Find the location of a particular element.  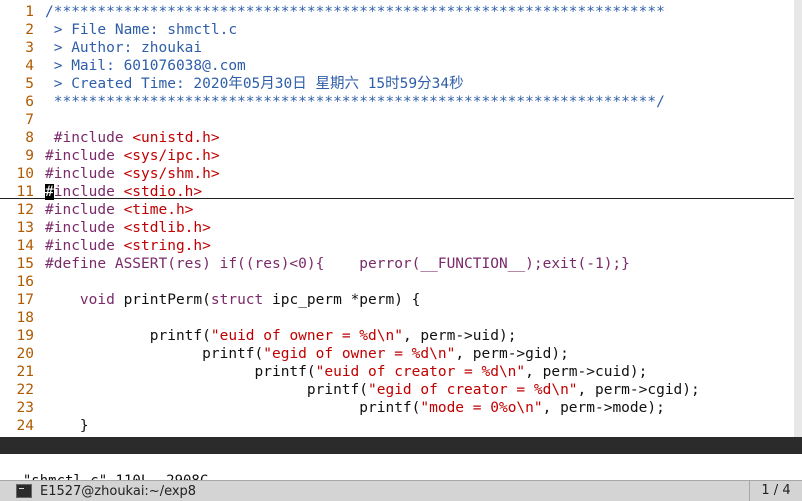

code-token: , perm->gid); is located at coordinates (512, 354).